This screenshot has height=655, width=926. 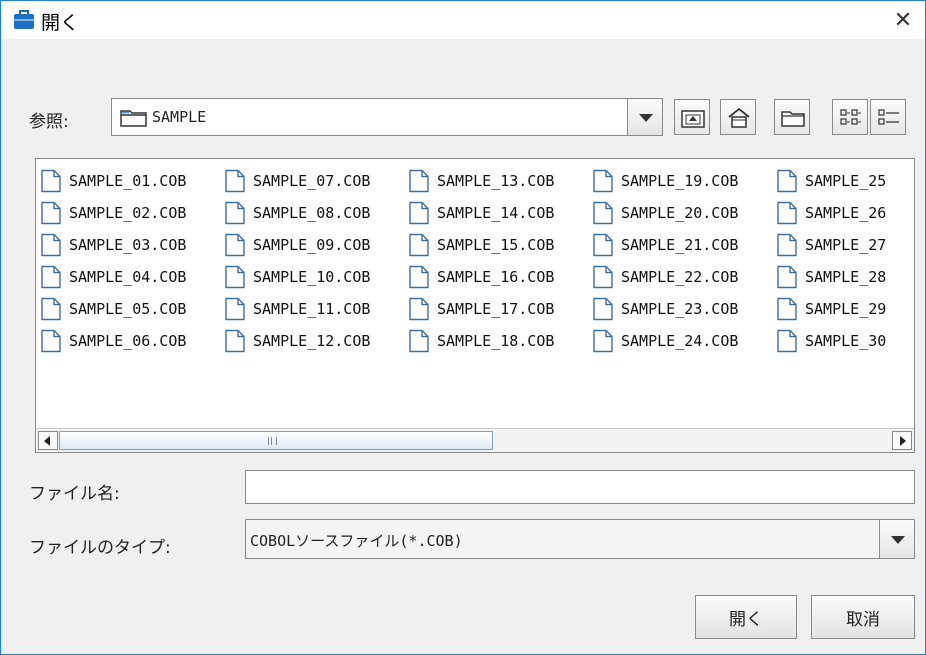 I want to click on file-item: SAMPLE_10.COB, so click(x=316, y=277).